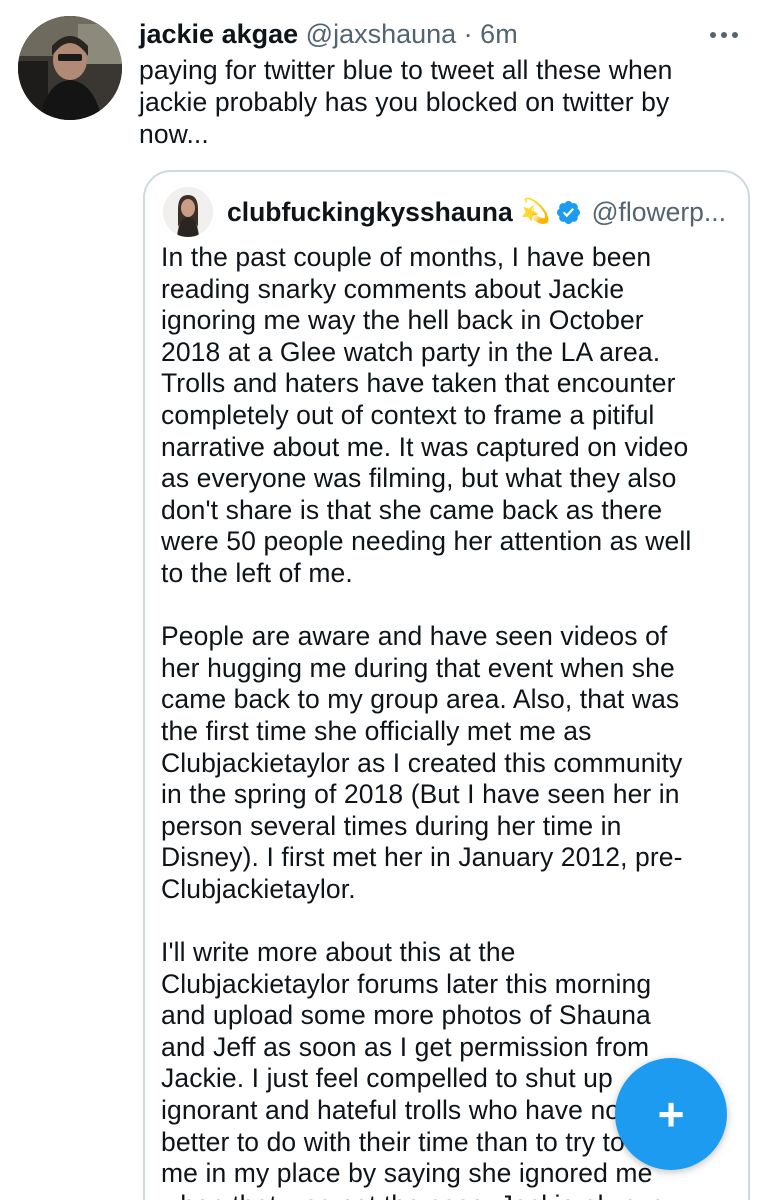 Image resolution: width=758 pixels, height=1200 pixels. Describe the element at coordinates (499, 34) in the screenshot. I see `tweet-timestamp: 6m` at that location.